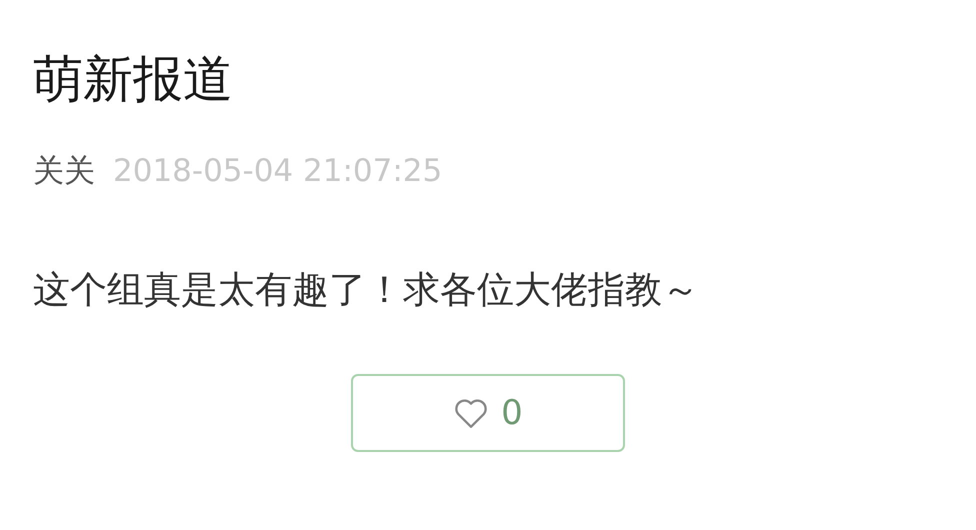 The width and height of the screenshot is (976, 530). What do you see at coordinates (133, 79) in the screenshot?
I see `post-title: 萌新报道` at bounding box center [133, 79].